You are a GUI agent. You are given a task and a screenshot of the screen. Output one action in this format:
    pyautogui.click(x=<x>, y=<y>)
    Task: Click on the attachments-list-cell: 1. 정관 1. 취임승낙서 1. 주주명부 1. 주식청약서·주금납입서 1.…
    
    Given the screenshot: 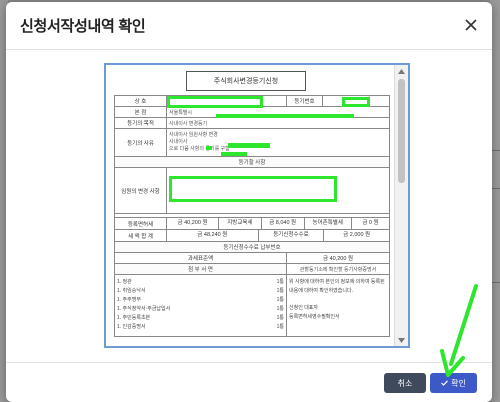 What is the action you would take?
    pyautogui.click(x=200, y=305)
    